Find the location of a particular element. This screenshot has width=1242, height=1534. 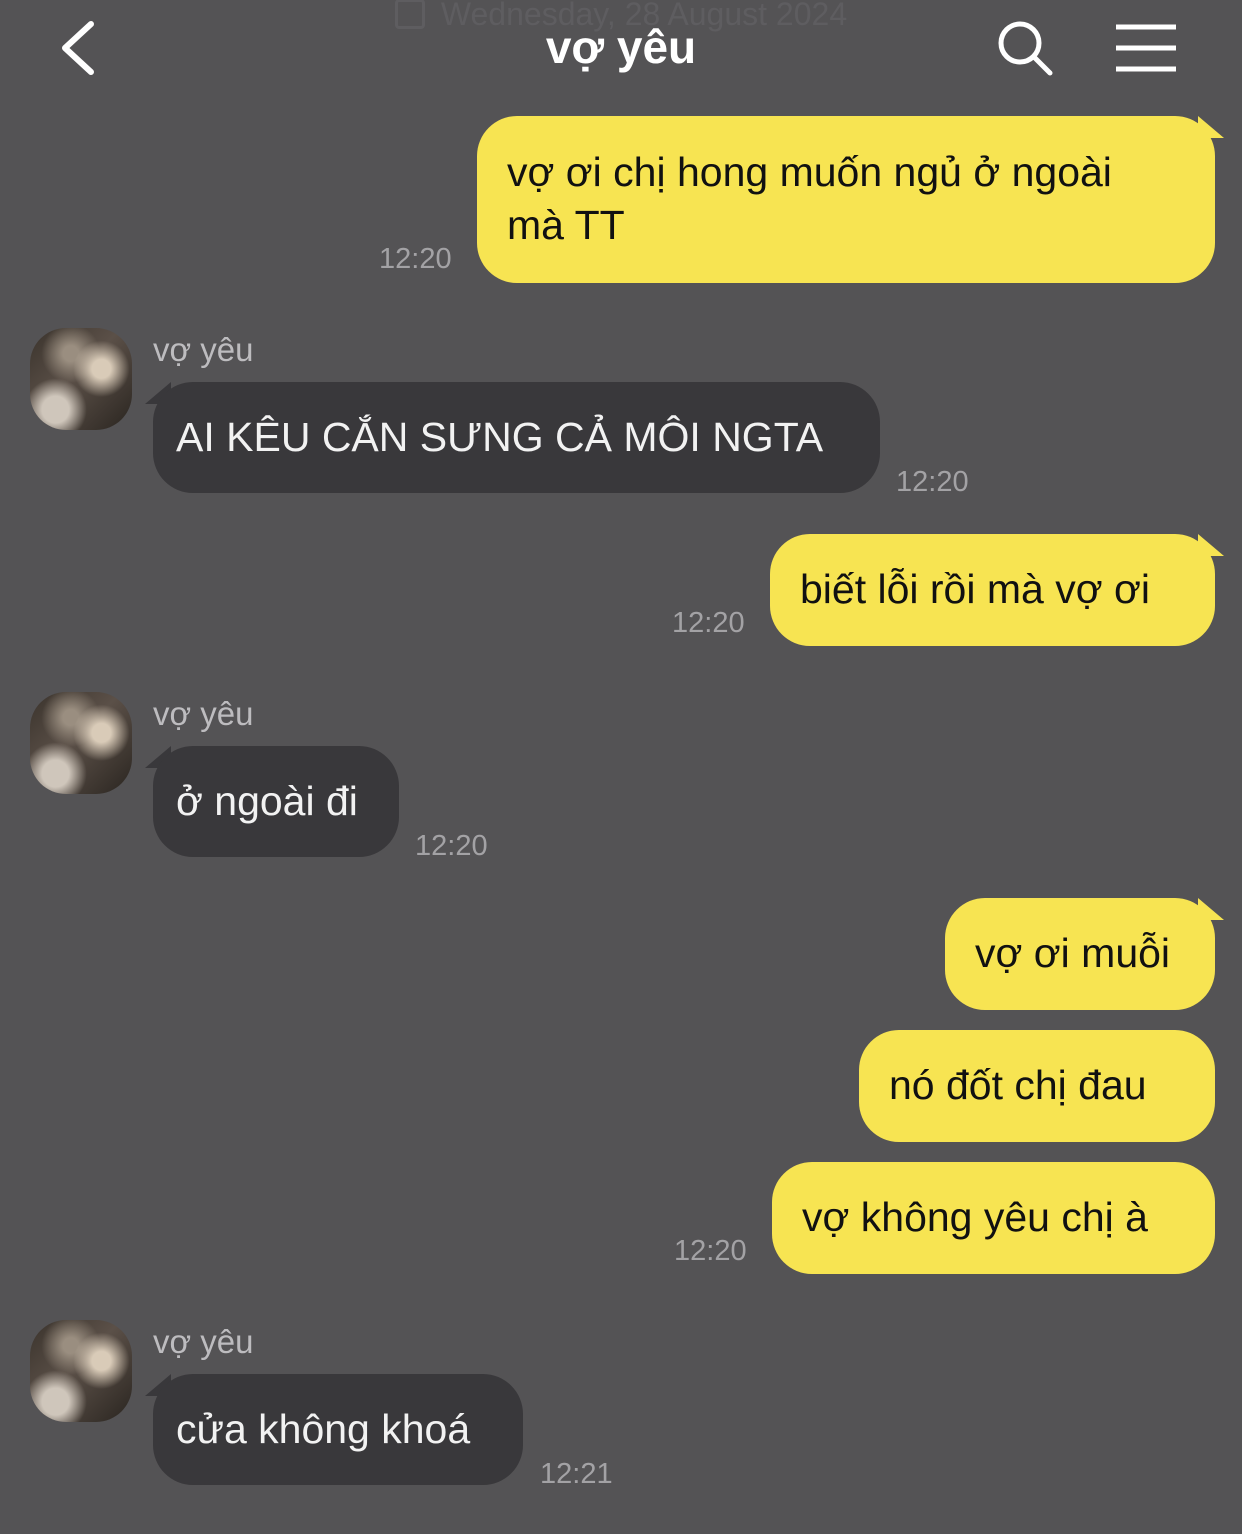

message-bubble: vợ ơi chị hong muốn ngủ ở ngoài mà TT is located at coordinates (846, 199).